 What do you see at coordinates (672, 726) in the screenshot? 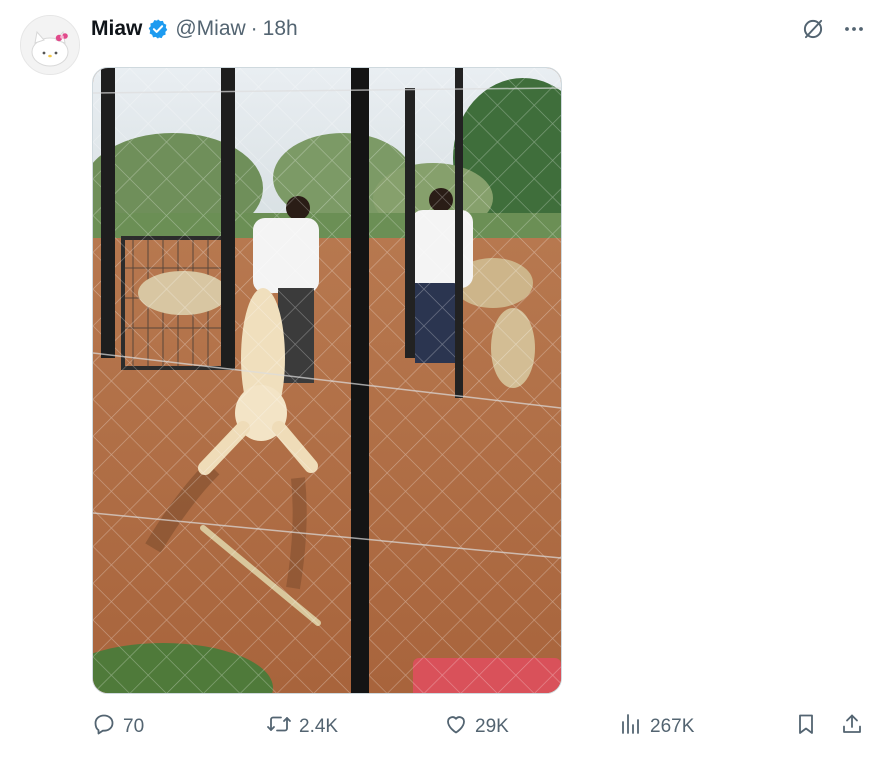
I see `views-count: 267K` at bounding box center [672, 726].